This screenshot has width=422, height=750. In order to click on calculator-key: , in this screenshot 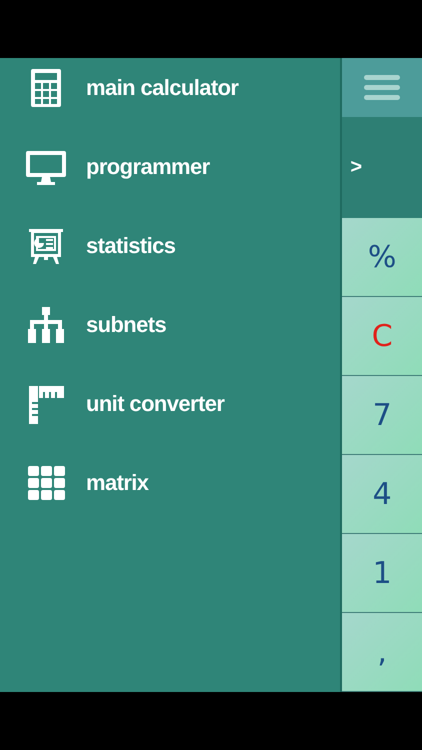, I will do `click(382, 652)`.